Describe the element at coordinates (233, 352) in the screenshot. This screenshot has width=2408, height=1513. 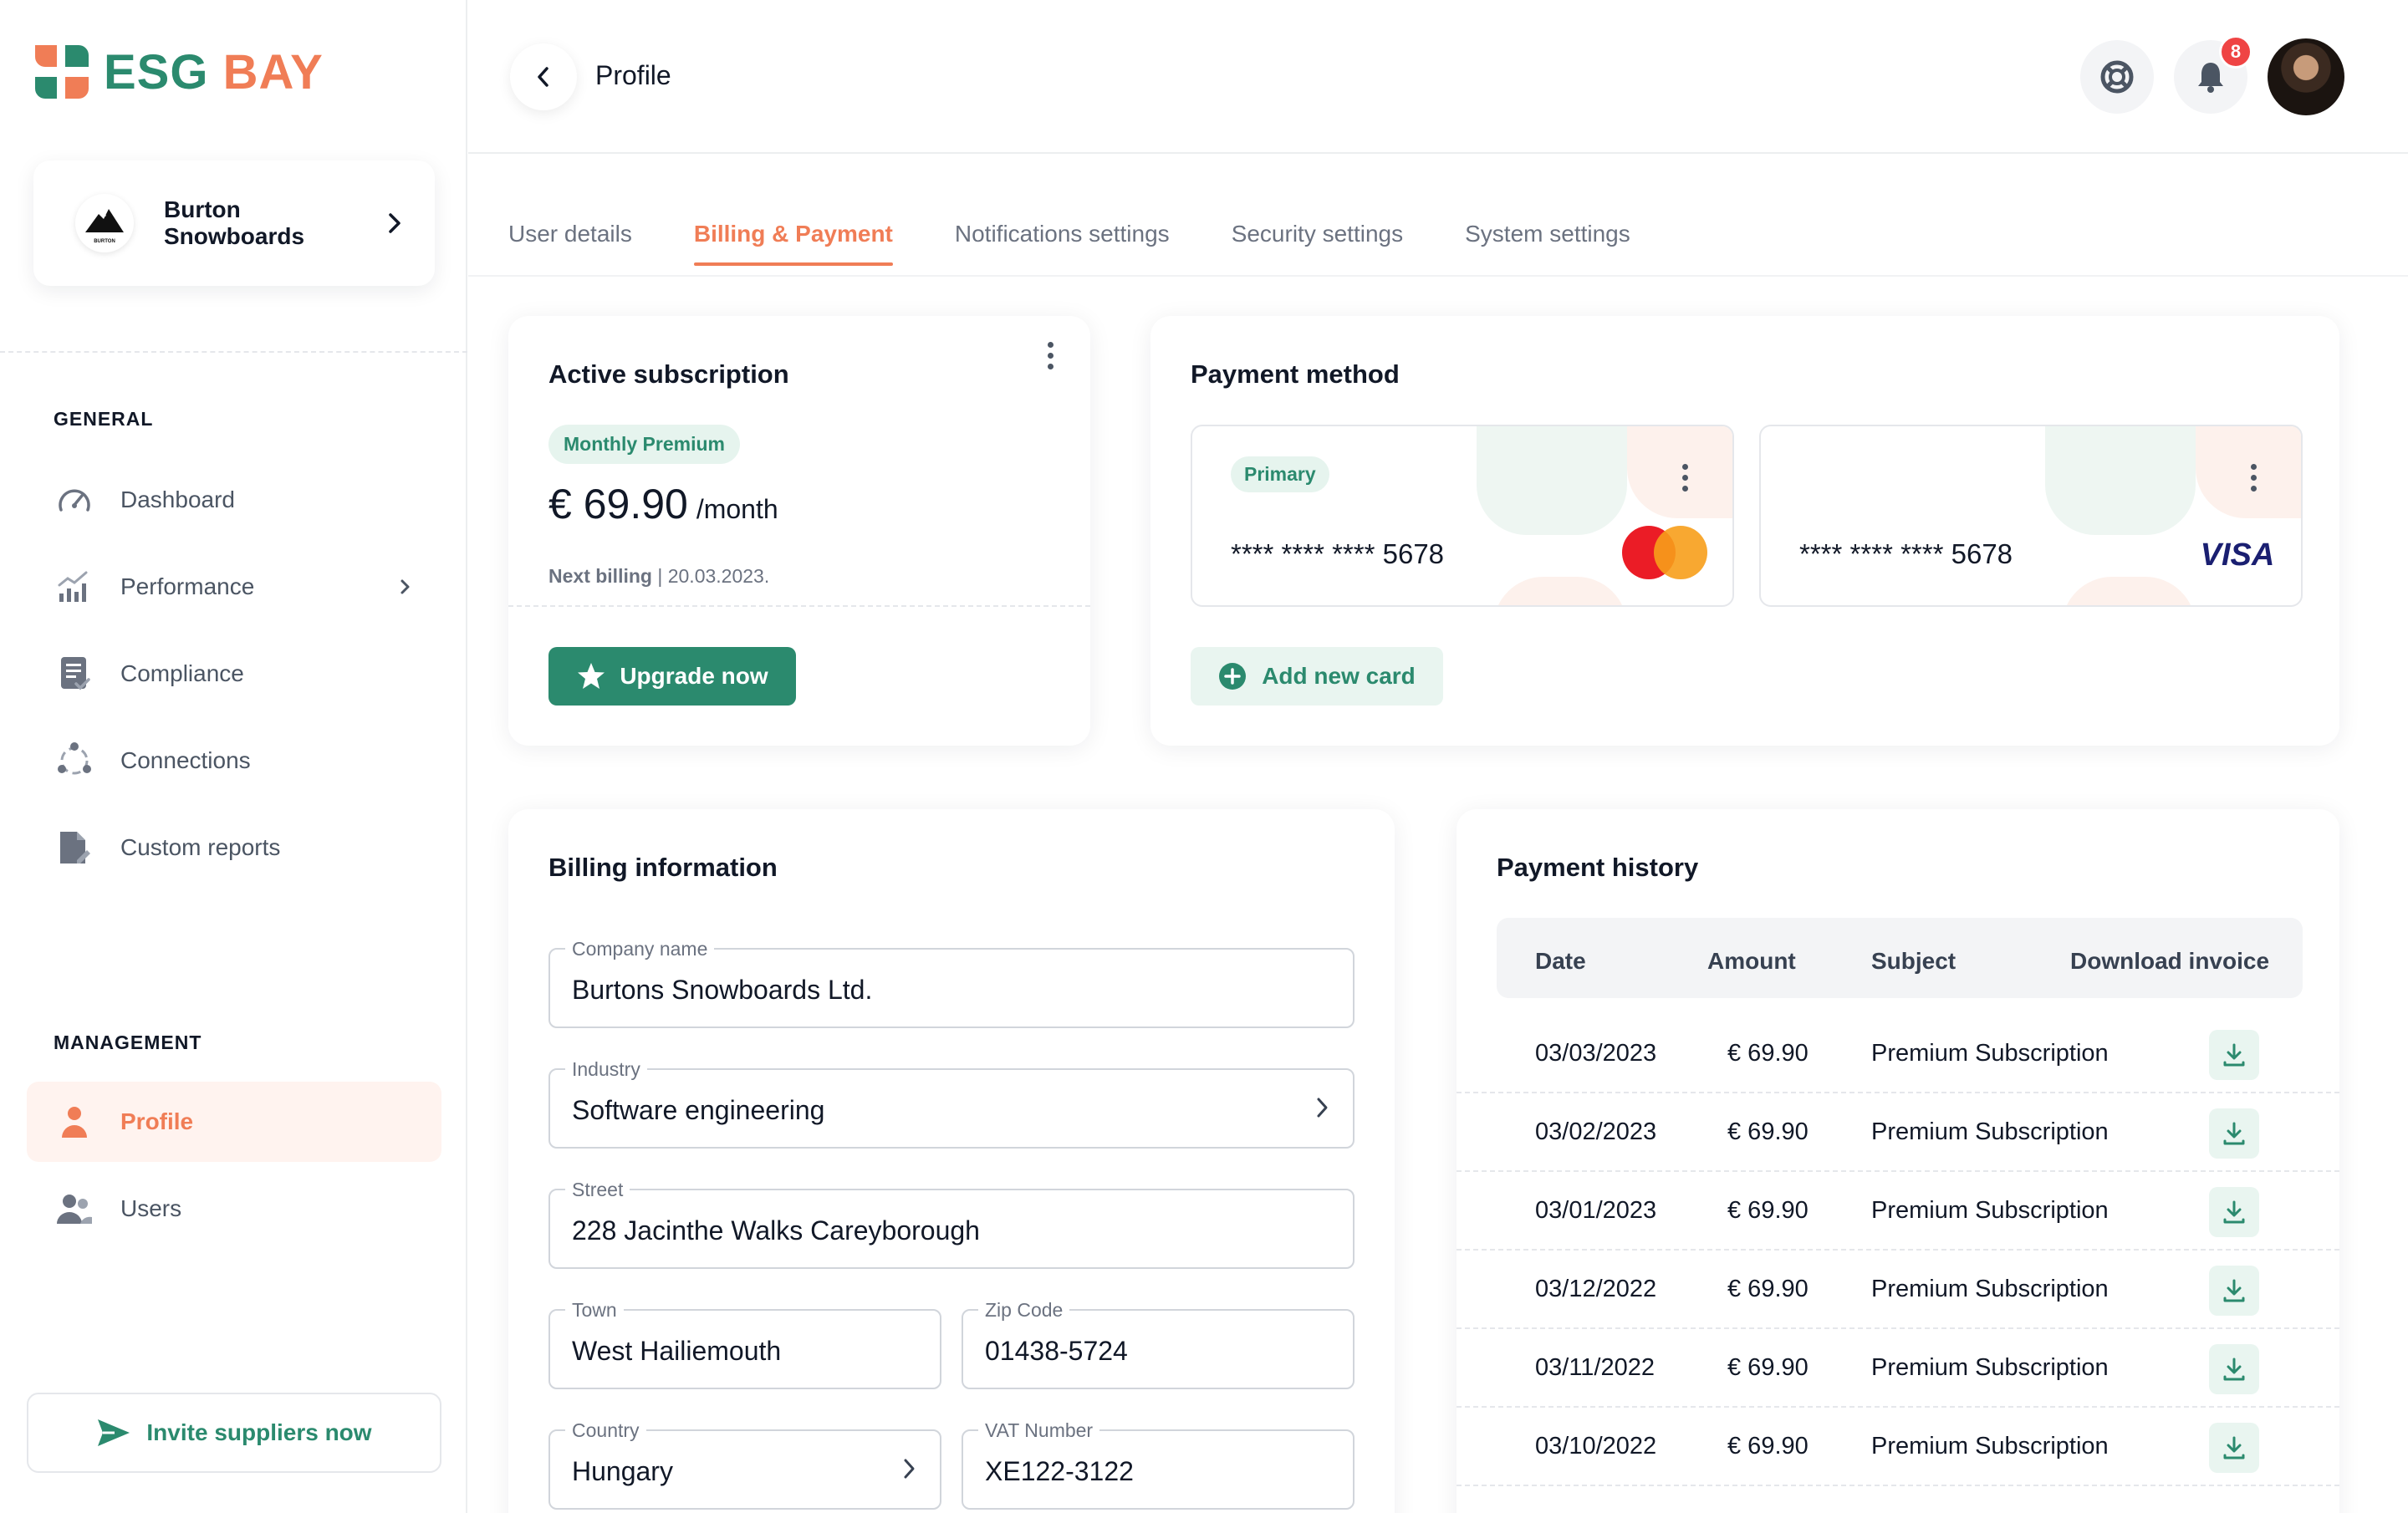
I see `sidebar-divider` at that location.